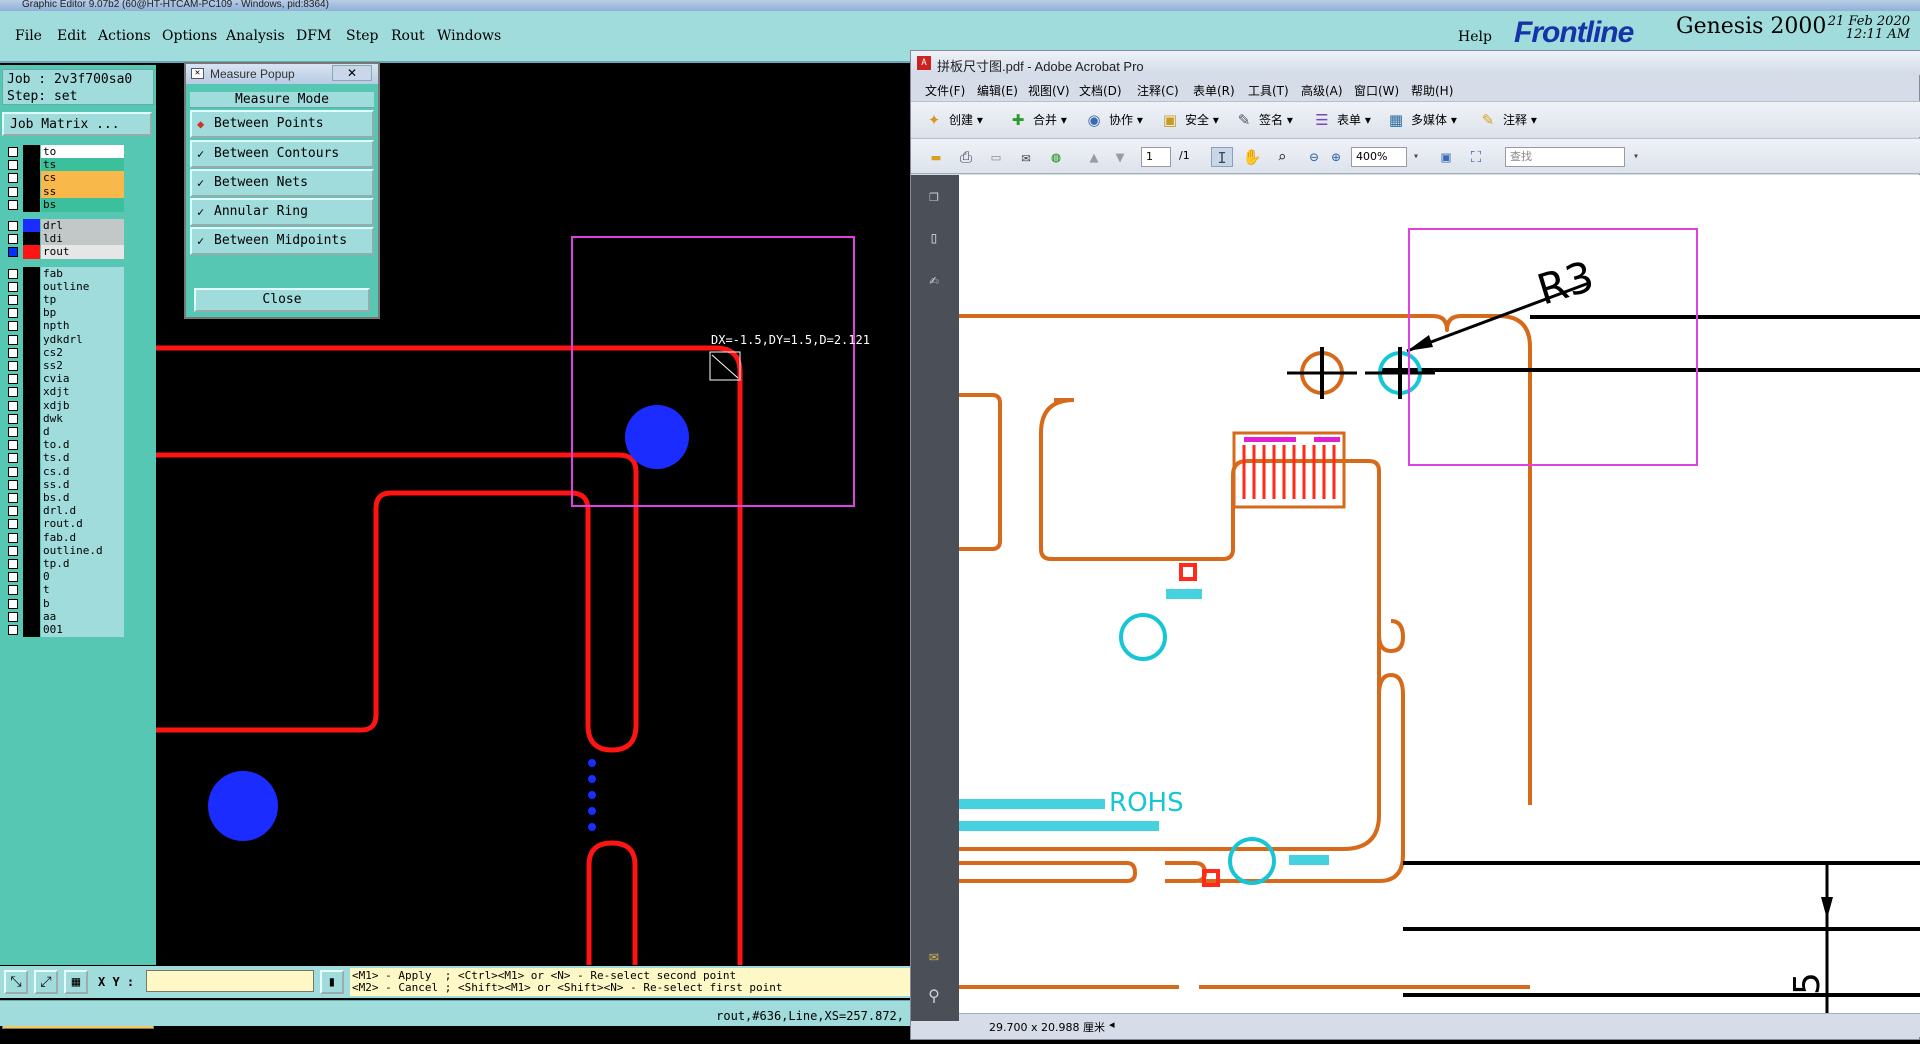  I want to click on zoom-dropdown-icon: ▾, so click(1416, 157).